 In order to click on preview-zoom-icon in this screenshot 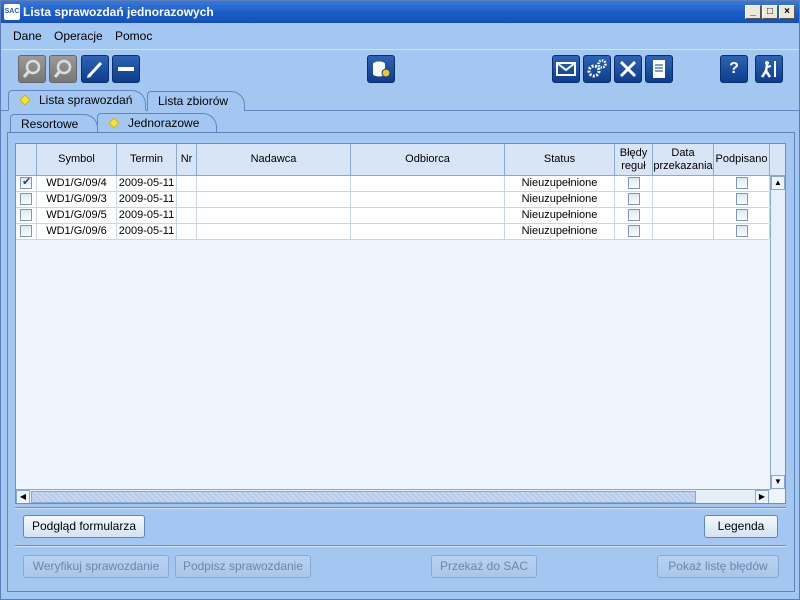, I will do `click(32, 69)`.